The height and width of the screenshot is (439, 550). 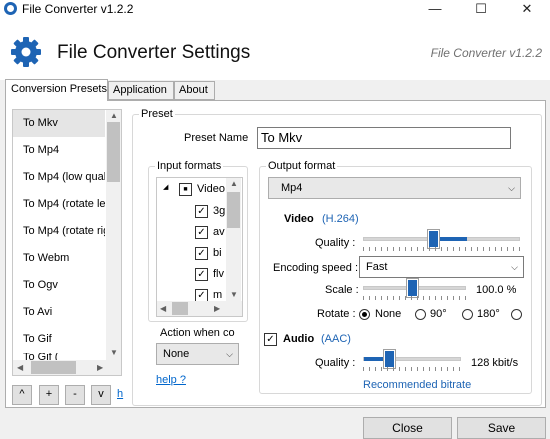 I want to click on list-horizontal-scrollbar: ◀ ▶, so click(x=67, y=367).